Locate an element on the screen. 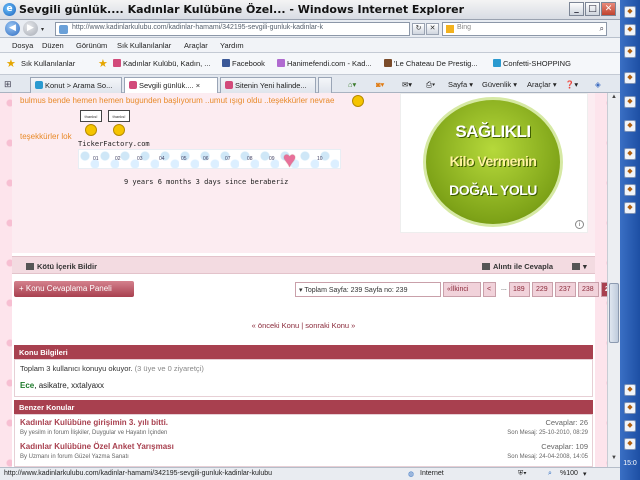 The image size is (640, 480). search-input: Bing ⌕ is located at coordinates (524, 29).